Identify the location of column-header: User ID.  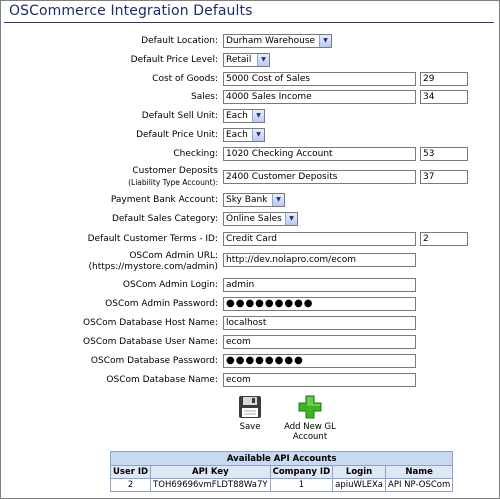
(130, 472).